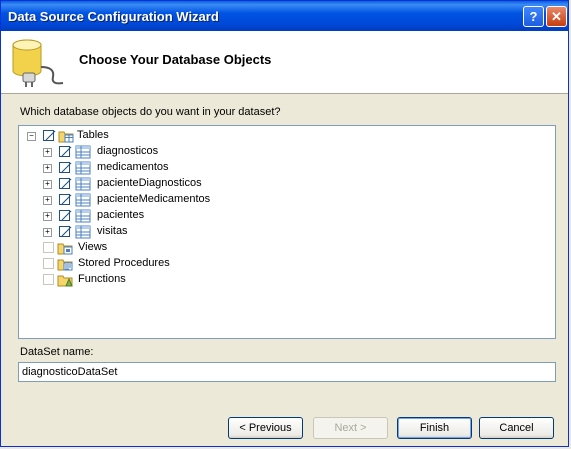  What do you see at coordinates (57, 352) in the screenshot?
I see `dataset-name-label: DataSet name:` at bounding box center [57, 352].